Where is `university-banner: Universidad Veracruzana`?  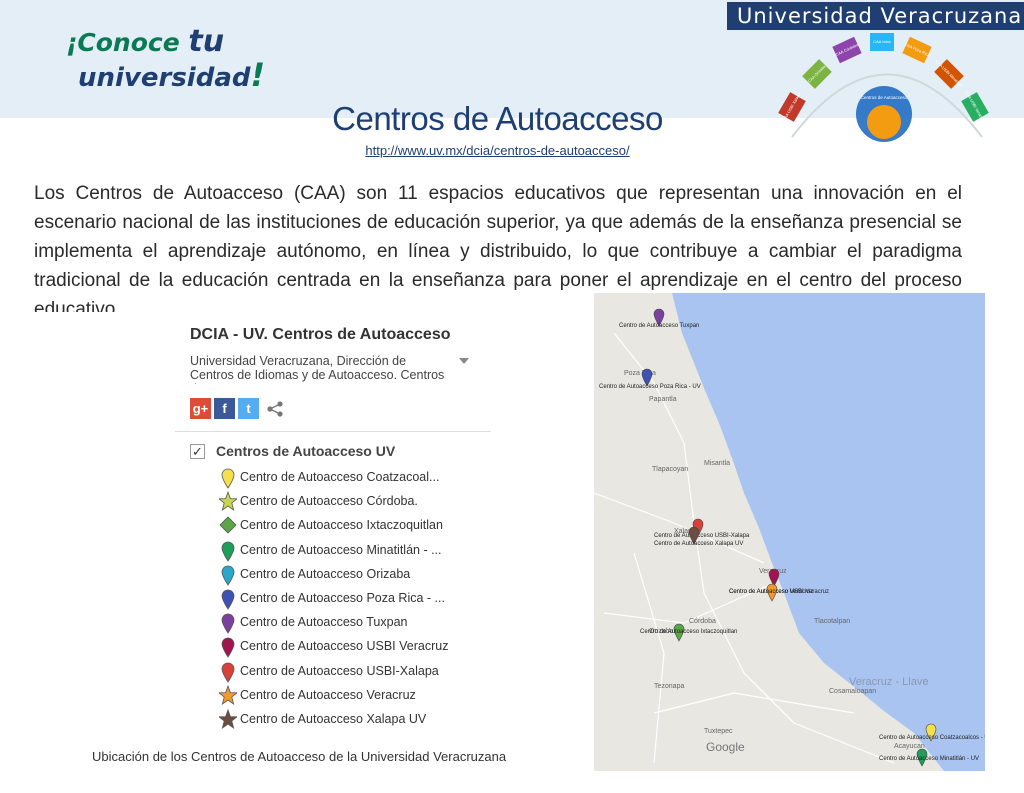 university-banner: Universidad Veracruzana is located at coordinates (875, 16).